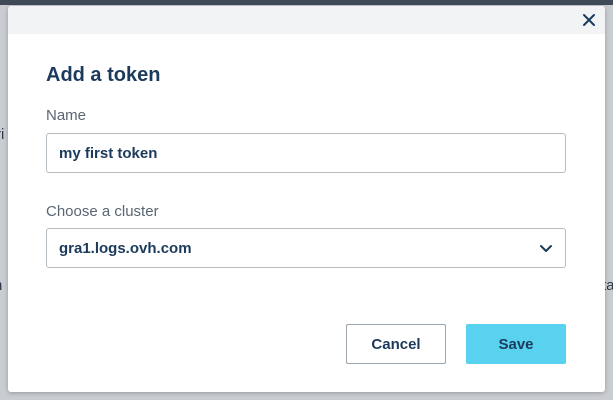 This screenshot has width=613, height=400. What do you see at coordinates (516, 344) in the screenshot?
I see `save-button: Save` at bounding box center [516, 344].